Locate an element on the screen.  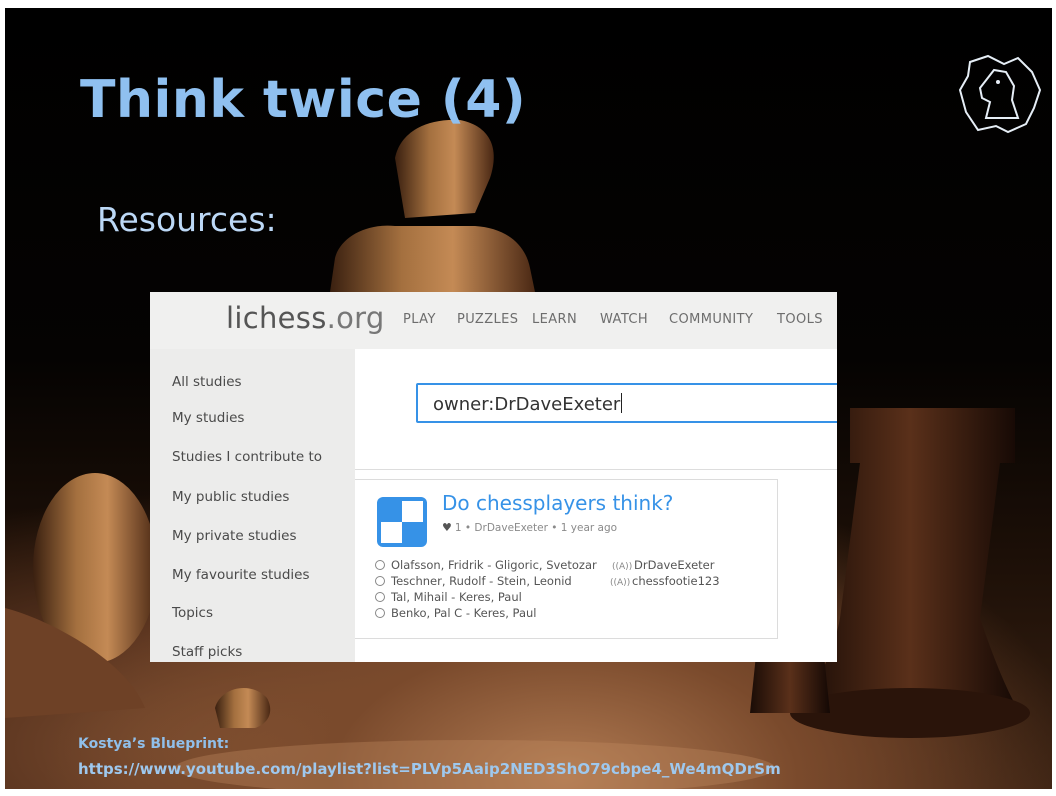
text-caret is located at coordinates (622, 403).